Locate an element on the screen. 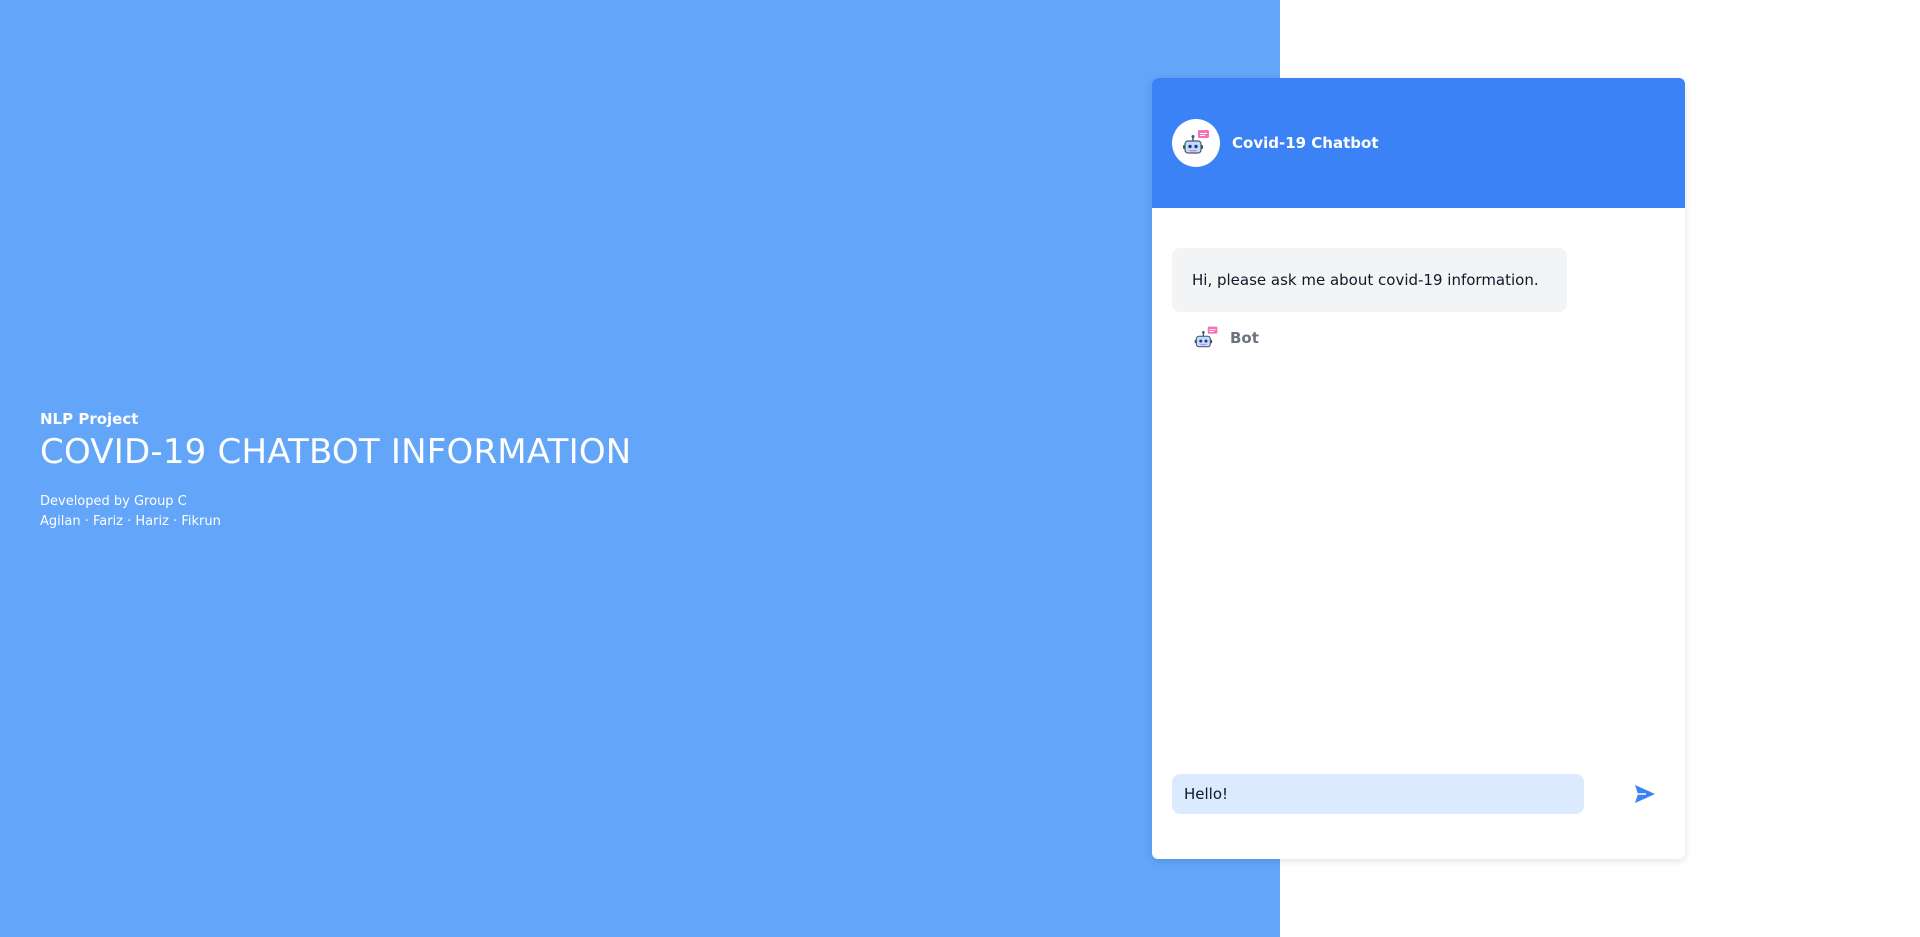 Image resolution: width=1920 pixels, height=937 pixels. message-sender: Bot is located at coordinates (1418, 338).